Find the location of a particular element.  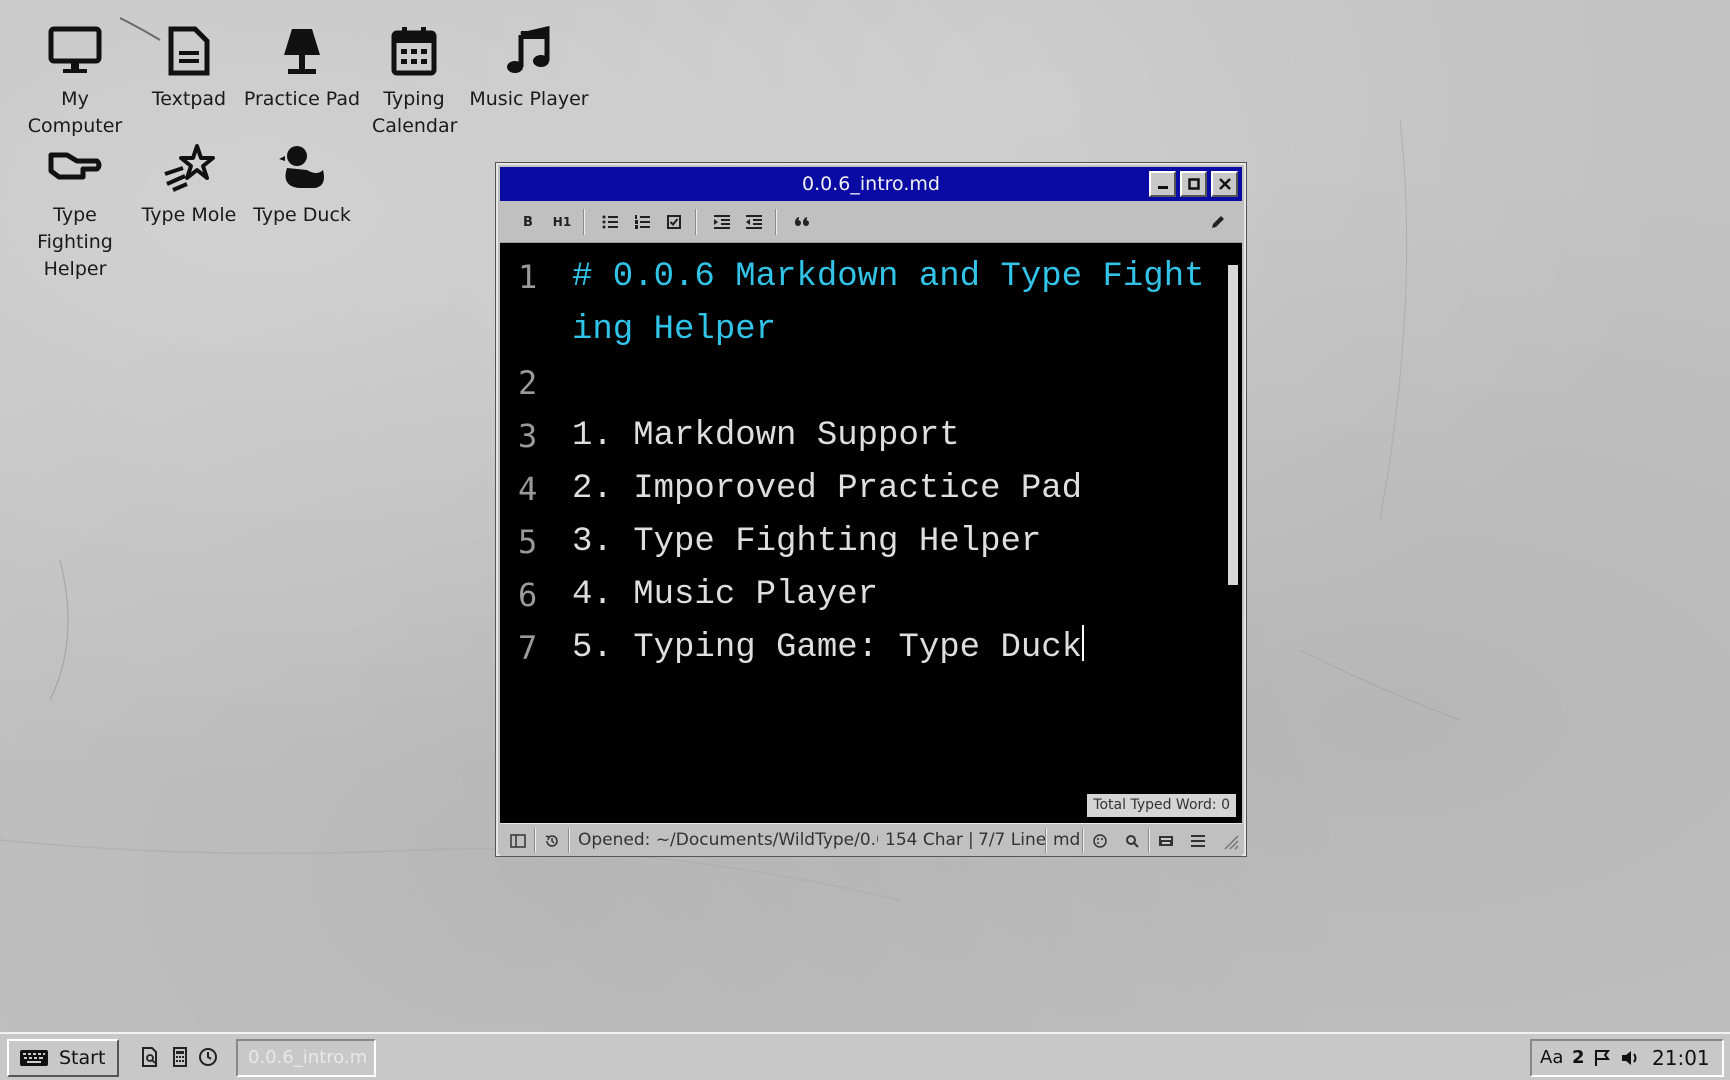

line-text: 3. Type Fighting Helper is located at coordinates (807, 542).